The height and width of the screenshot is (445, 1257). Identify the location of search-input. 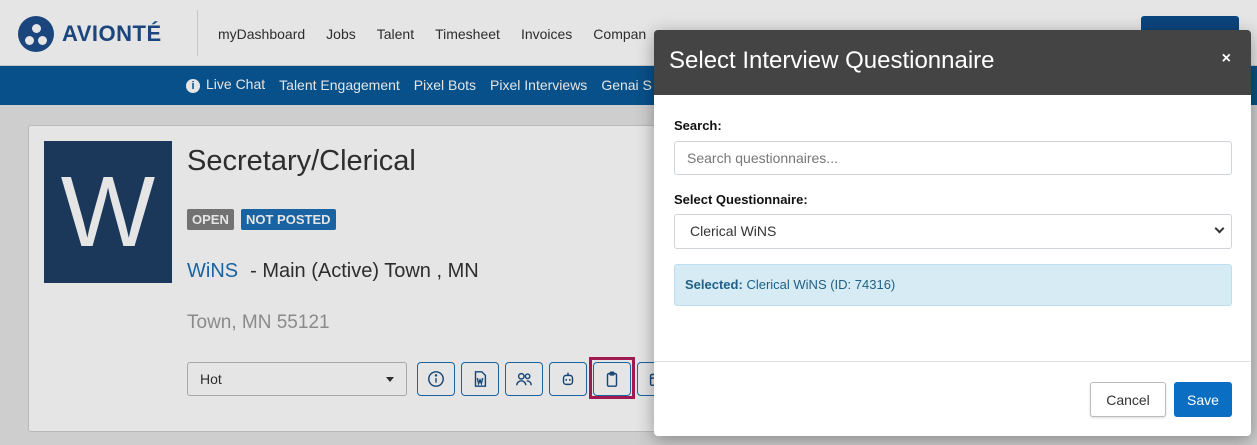
(953, 158).